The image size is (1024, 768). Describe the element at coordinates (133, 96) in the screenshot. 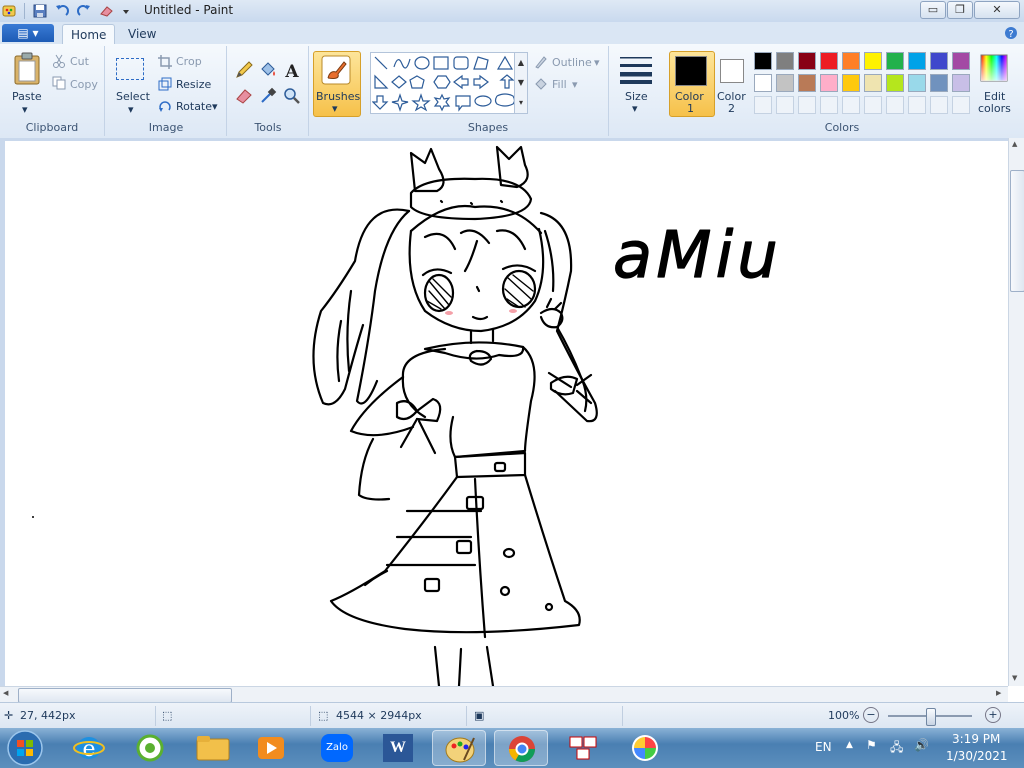

I see `select-button: Select` at that location.